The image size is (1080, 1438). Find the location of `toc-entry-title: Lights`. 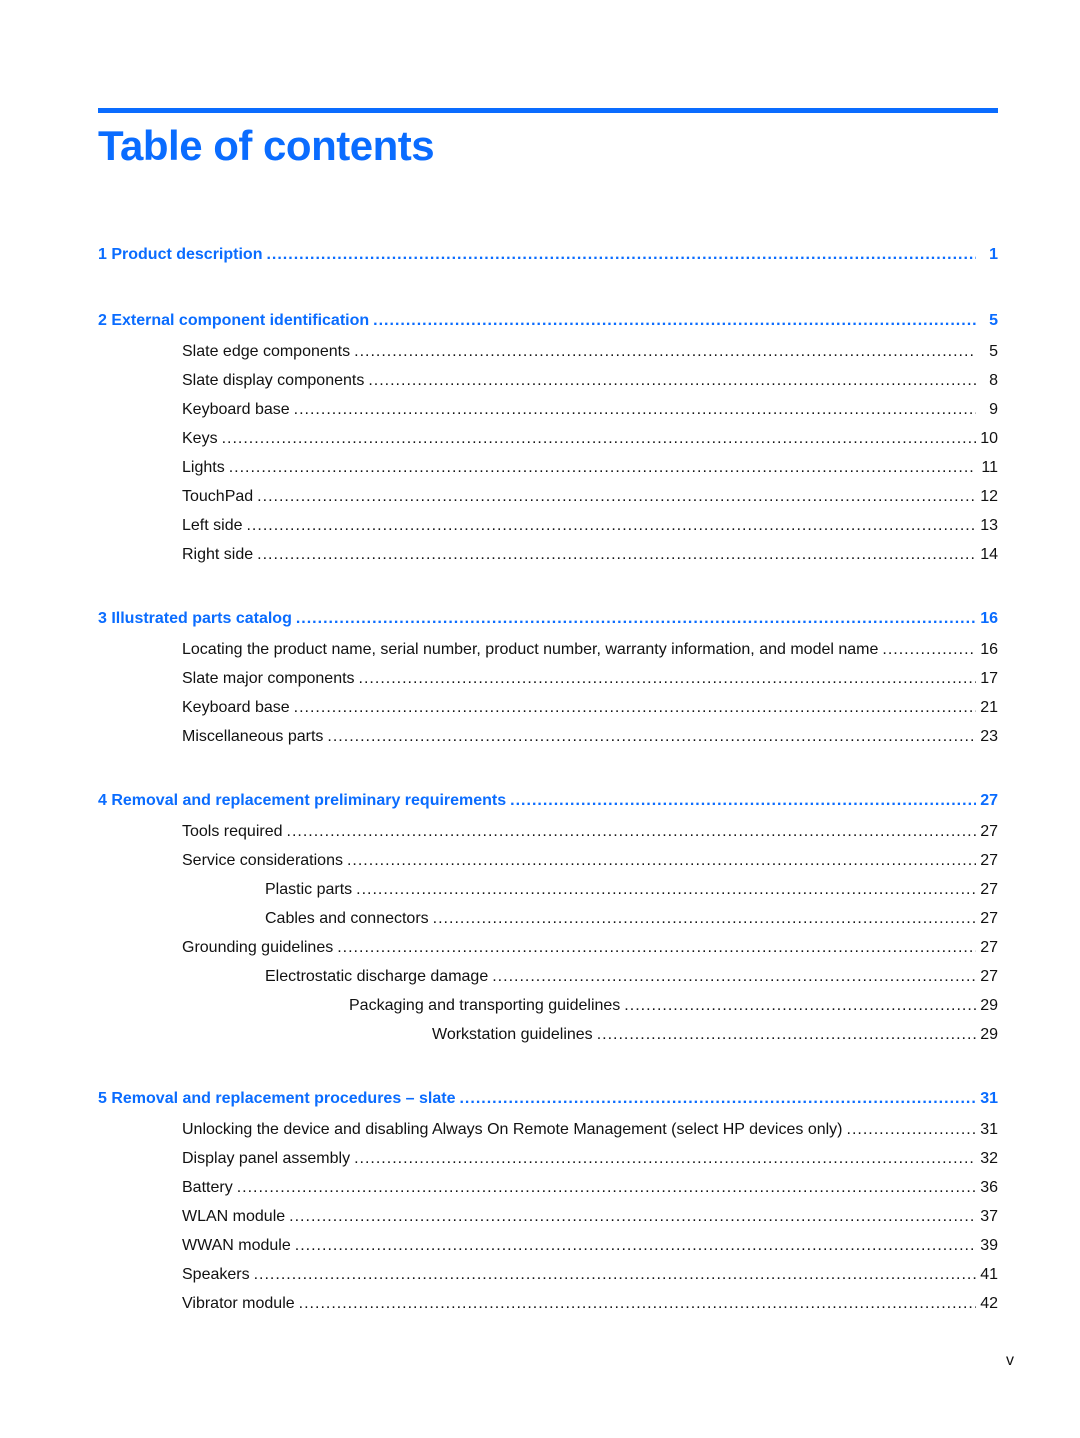

toc-entry-title: Lights is located at coordinates (203, 467).